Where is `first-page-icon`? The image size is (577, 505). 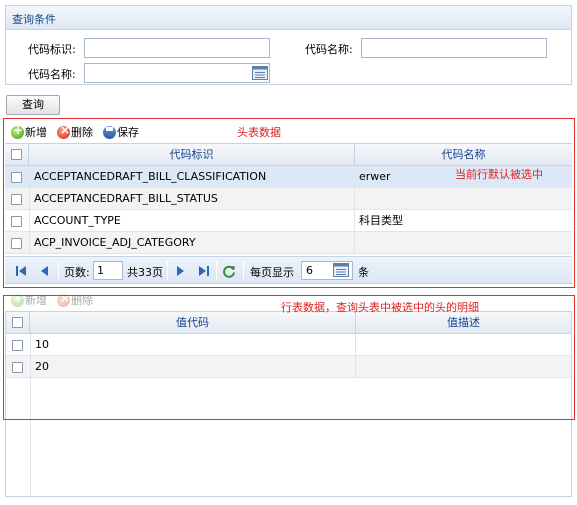
first-page-icon is located at coordinates (21, 271).